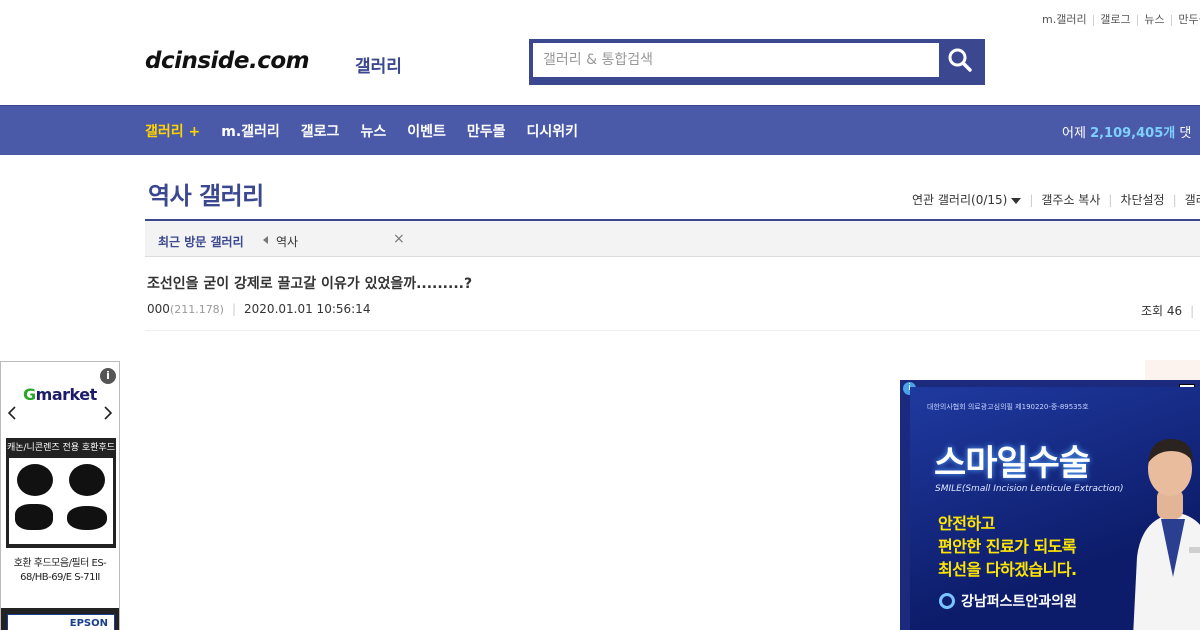  I want to click on search-button, so click(960, 60).